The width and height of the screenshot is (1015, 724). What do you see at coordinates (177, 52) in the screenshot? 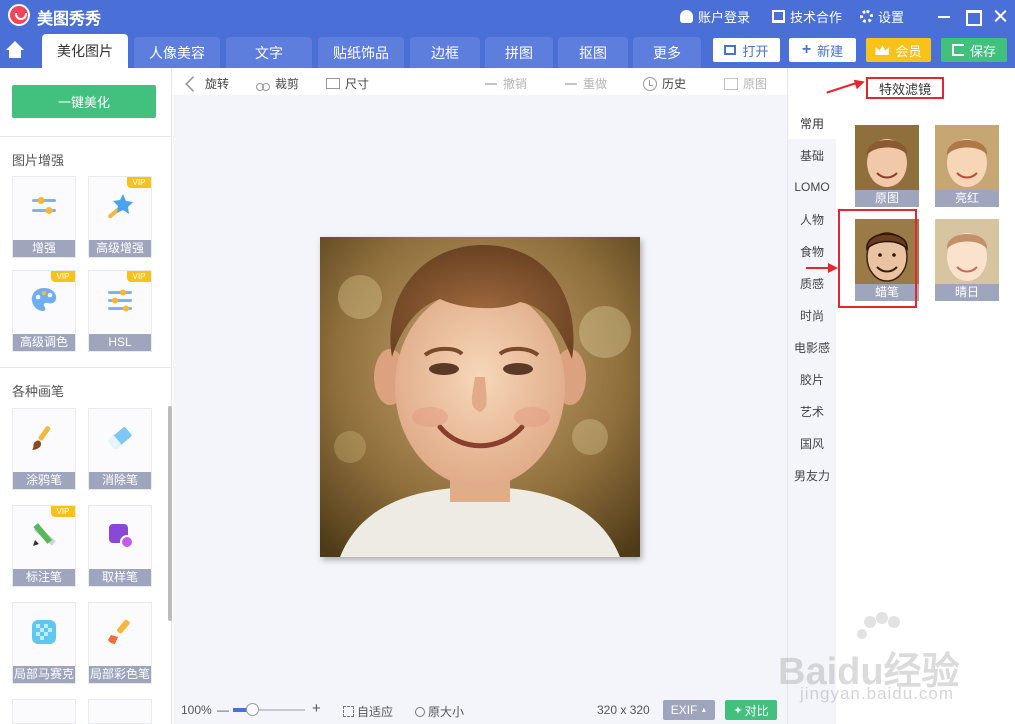
I see `tab-portrait: 人像美容` at bounding box center [177, 52].